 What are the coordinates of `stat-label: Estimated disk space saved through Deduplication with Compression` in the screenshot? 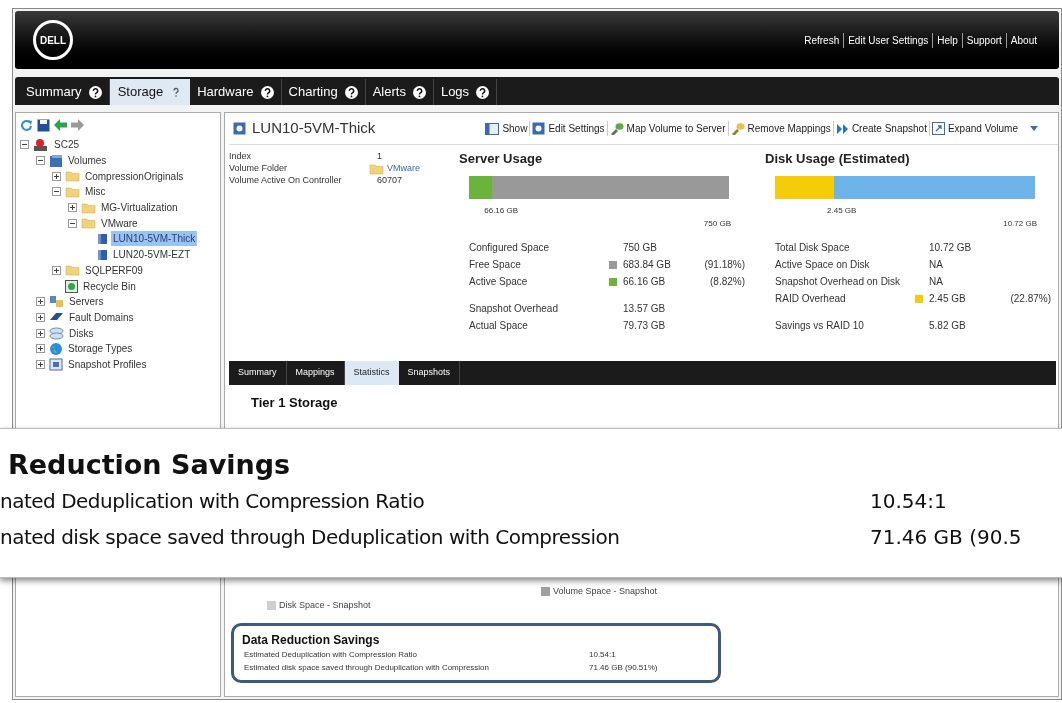 It's located at (367, 668).